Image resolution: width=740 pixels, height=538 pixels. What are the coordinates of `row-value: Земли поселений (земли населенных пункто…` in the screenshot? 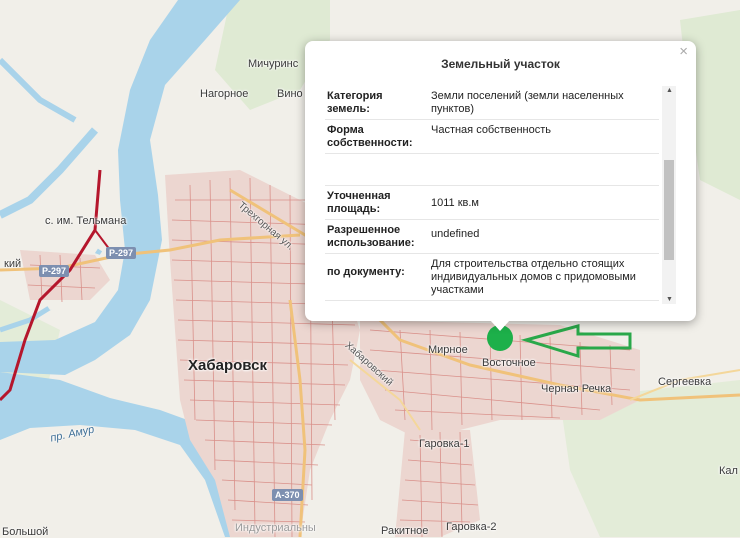 It's located at (542, 103).